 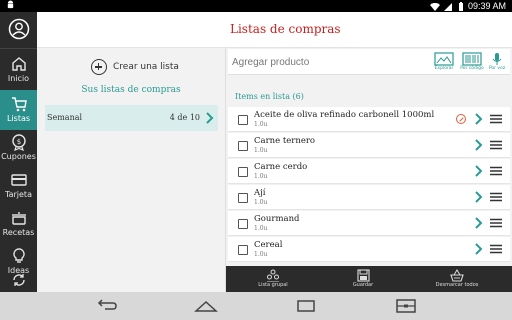 What do you see at coordinates (256, 306) in the screenshot?
I see `system-nav-bar` at bounding box center [256, 306].